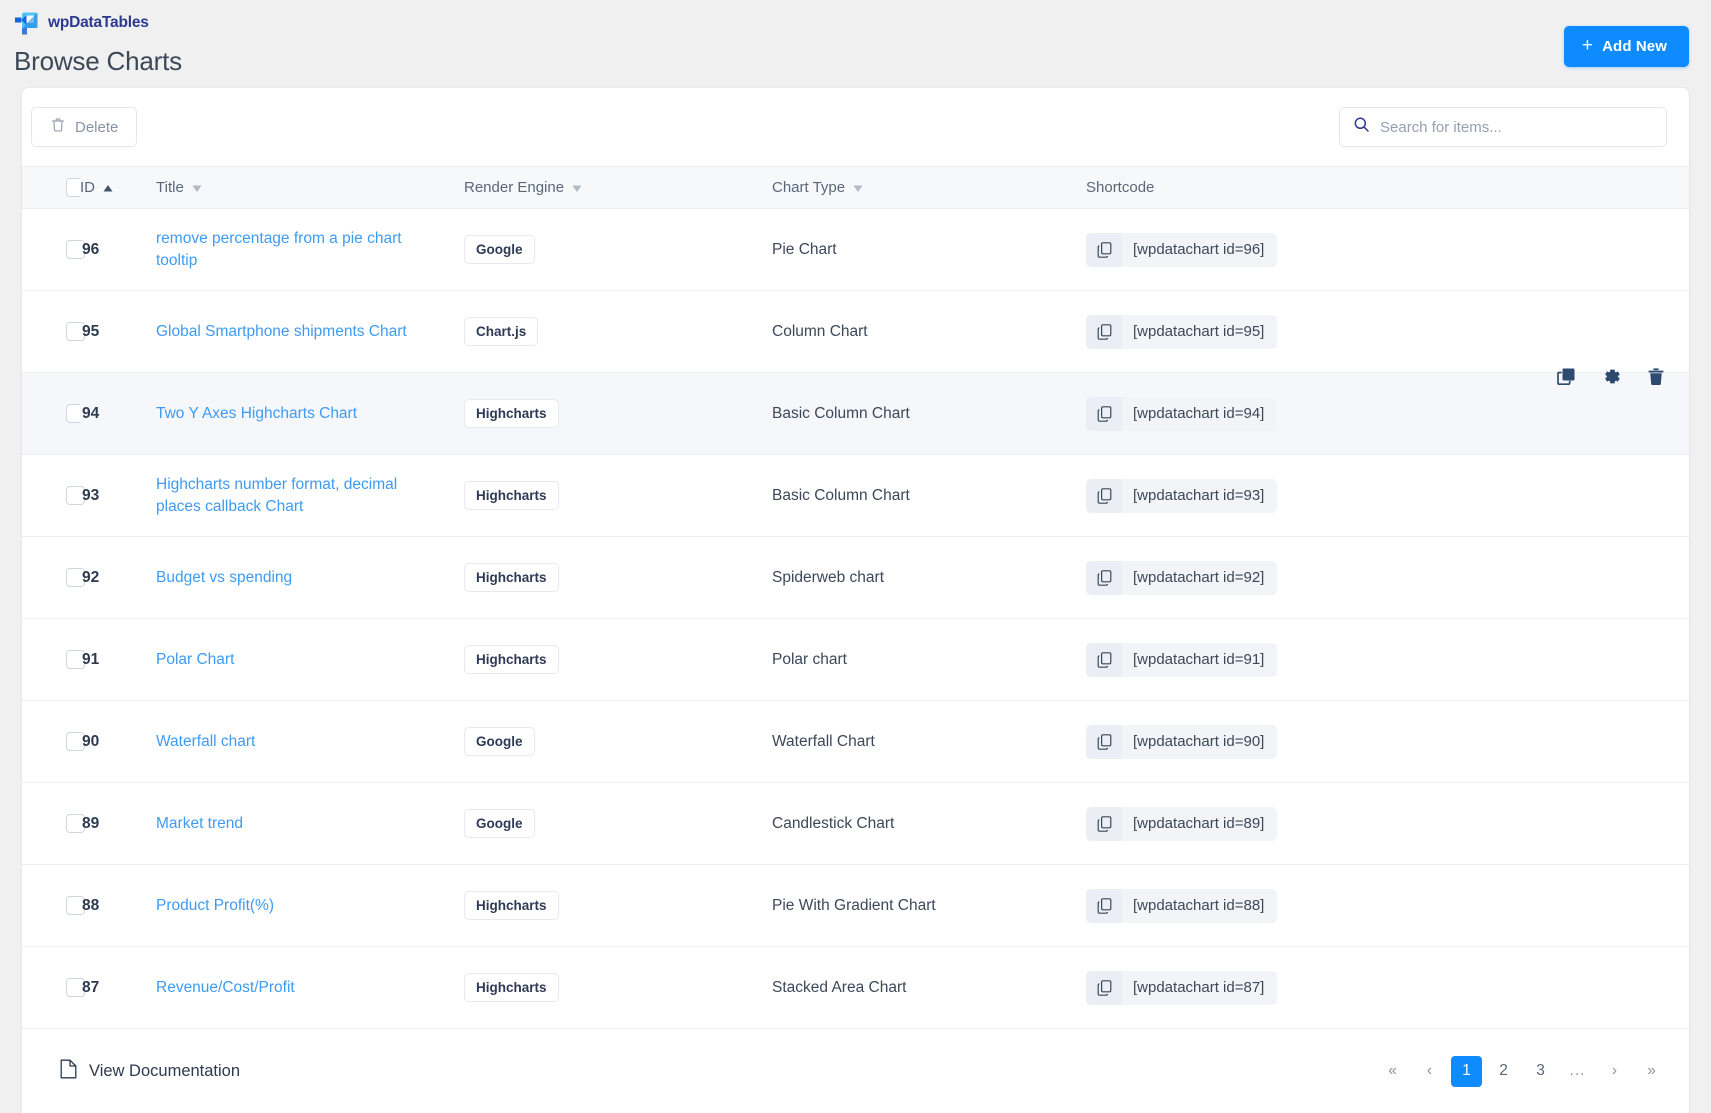 The height and width of the screenshot is (1113, 1711). I want to click on pagination-last: », so click(1651, 1071).